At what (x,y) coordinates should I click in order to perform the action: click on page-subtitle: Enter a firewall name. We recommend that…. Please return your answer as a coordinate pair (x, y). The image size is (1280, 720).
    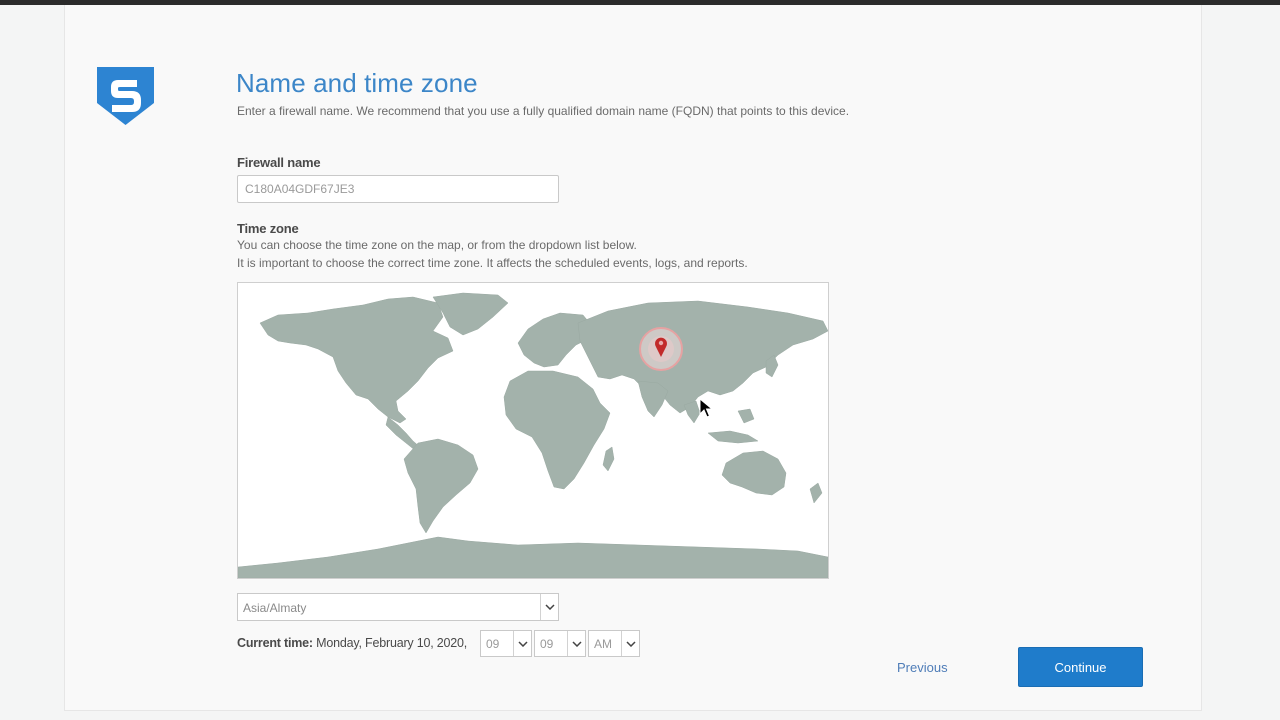
    Looking at the image, I should click on (543, 111).